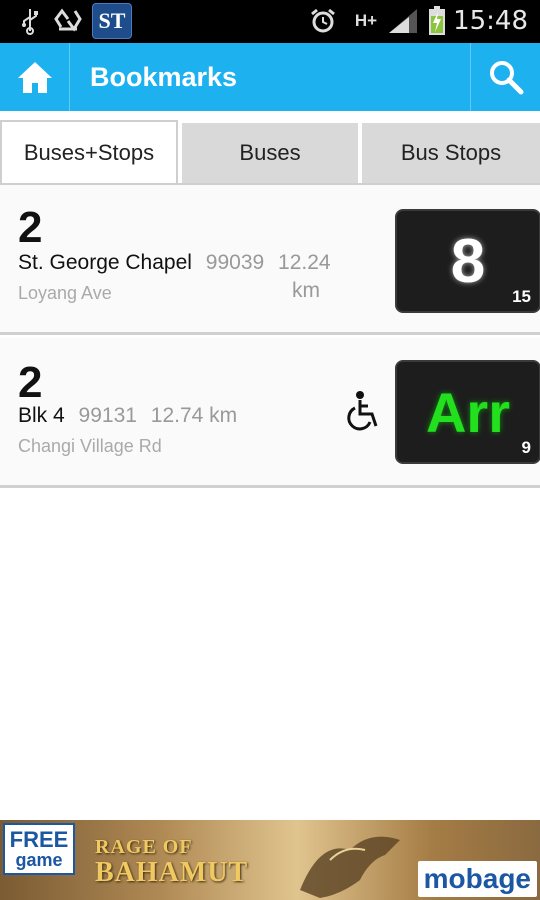 The height and width of the screenshot is (900, 540). Describe the element at coordinates (366, 20) in the screenshot. I see `network-type: H+` at that location.